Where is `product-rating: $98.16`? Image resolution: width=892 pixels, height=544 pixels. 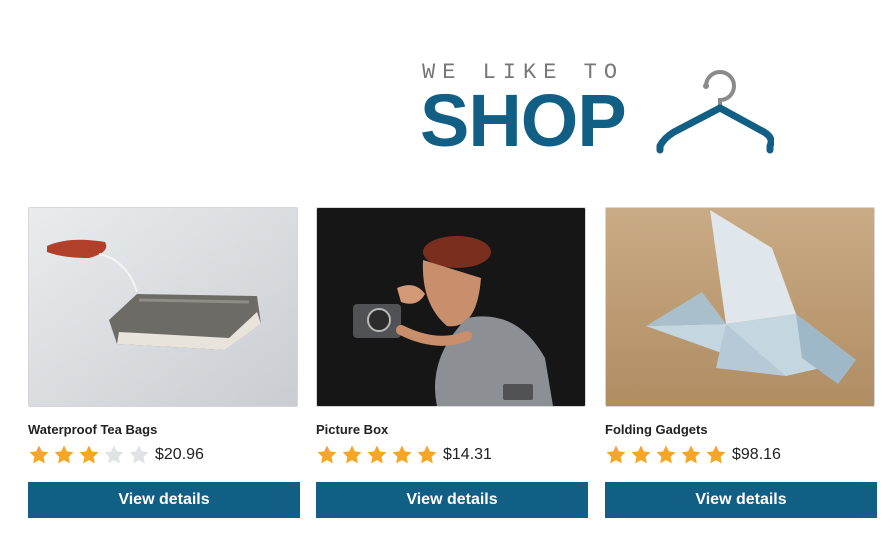
product-rating: $98.16 is located at coordinates (693, 455).